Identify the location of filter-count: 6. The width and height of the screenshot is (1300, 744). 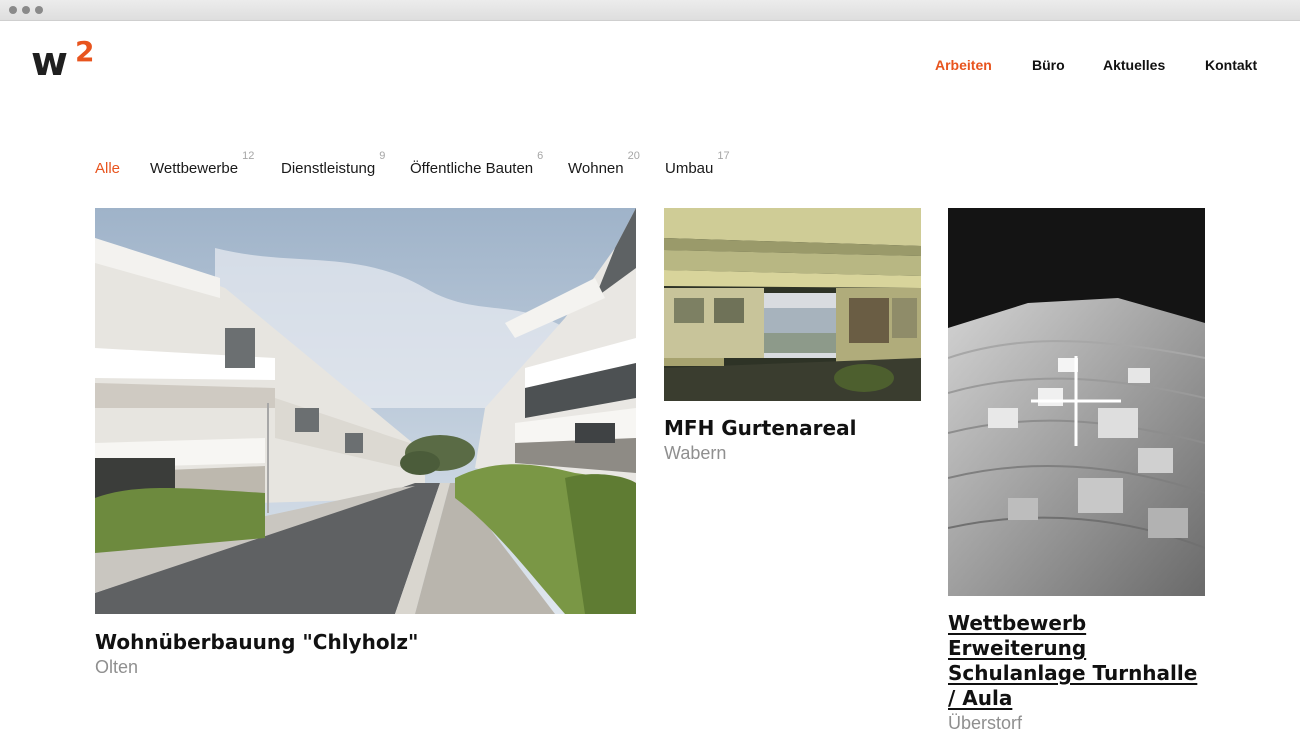
(540, 156).